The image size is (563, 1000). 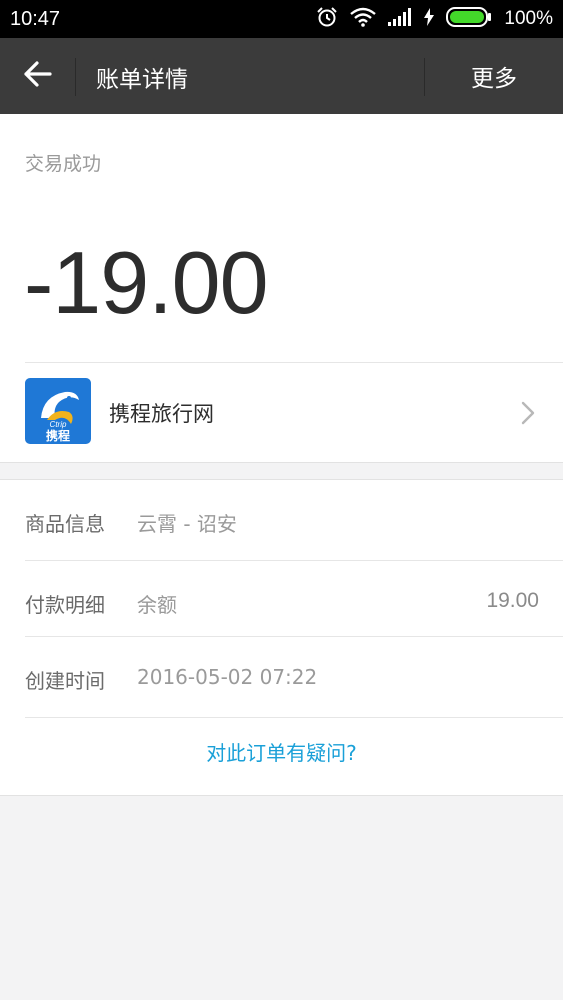 What do you see at coordinates (281, 757) in the screenshot?
I see `order-question-link: 对此订单有疑问?` at bounding box center [281, 757].